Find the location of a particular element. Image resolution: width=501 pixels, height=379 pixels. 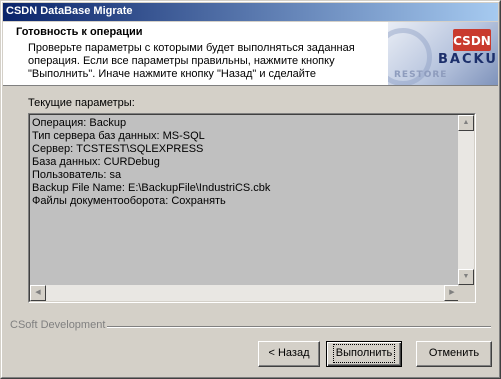

arrow-down-icon: ▼ is located at coordinates (466, 276).